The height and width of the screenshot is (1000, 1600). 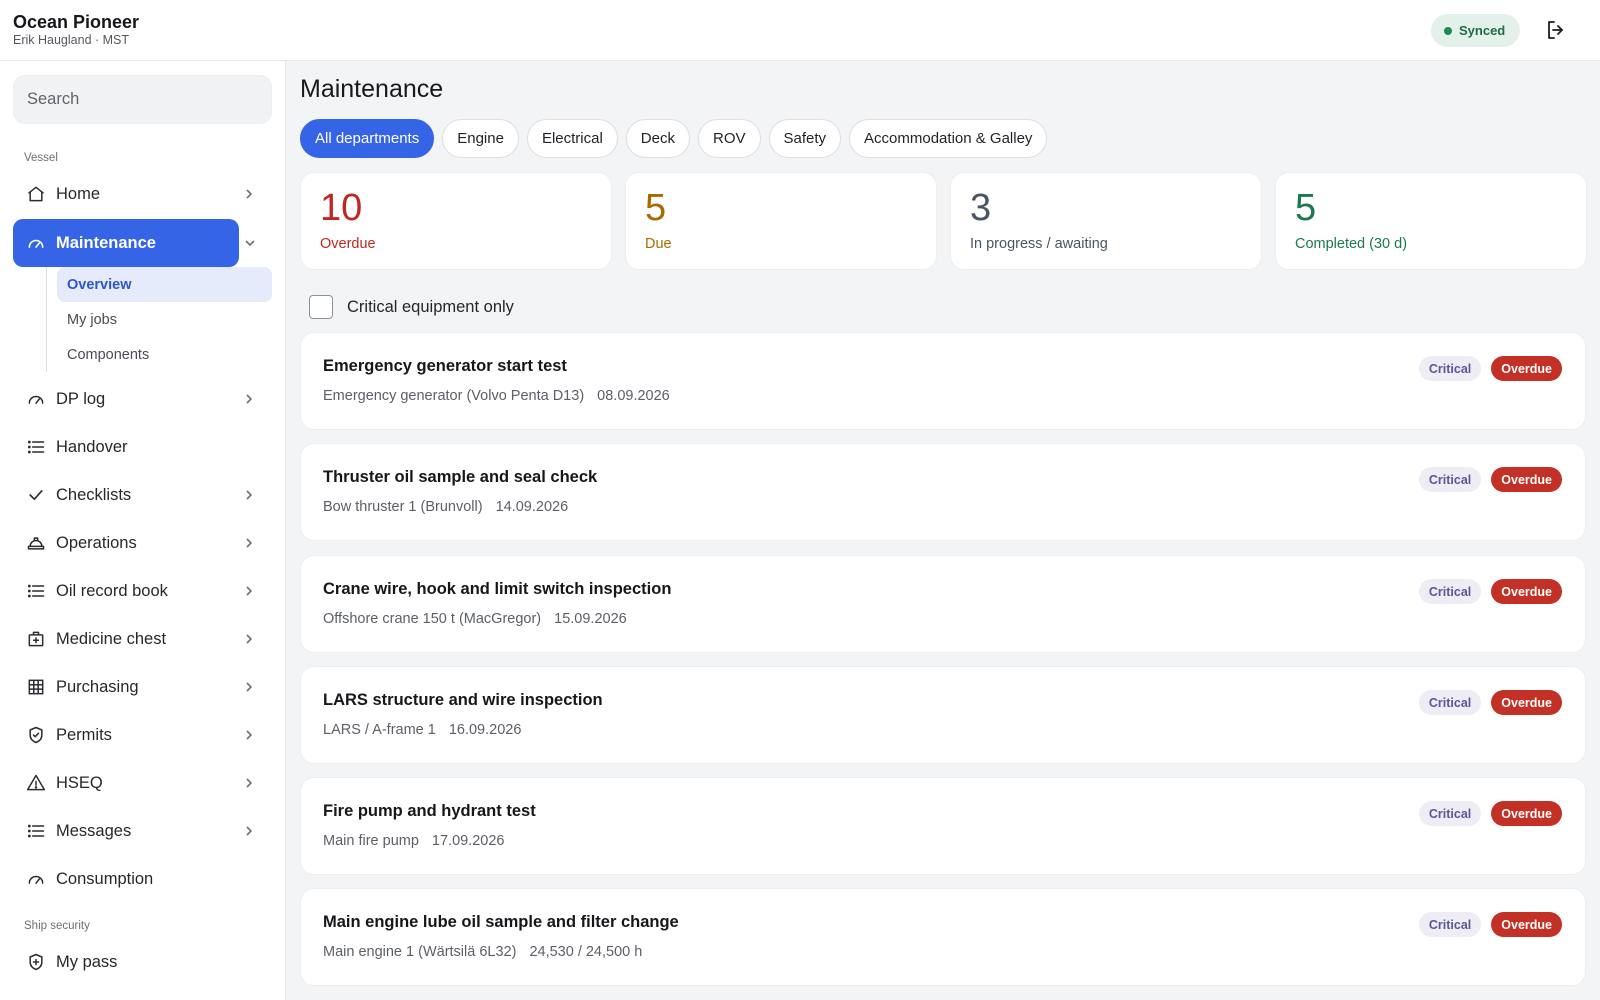 What do you see at coordinates (379, 730) in the screenshot?
I see `job-component: LARS / A-frame 1` at bounding box center [379, 730].